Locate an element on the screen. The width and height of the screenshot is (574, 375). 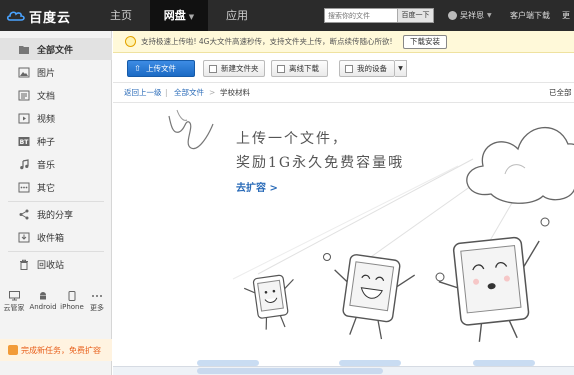
user-menu: 吴祥恩 ▼ is located at coordinates (470, 15).